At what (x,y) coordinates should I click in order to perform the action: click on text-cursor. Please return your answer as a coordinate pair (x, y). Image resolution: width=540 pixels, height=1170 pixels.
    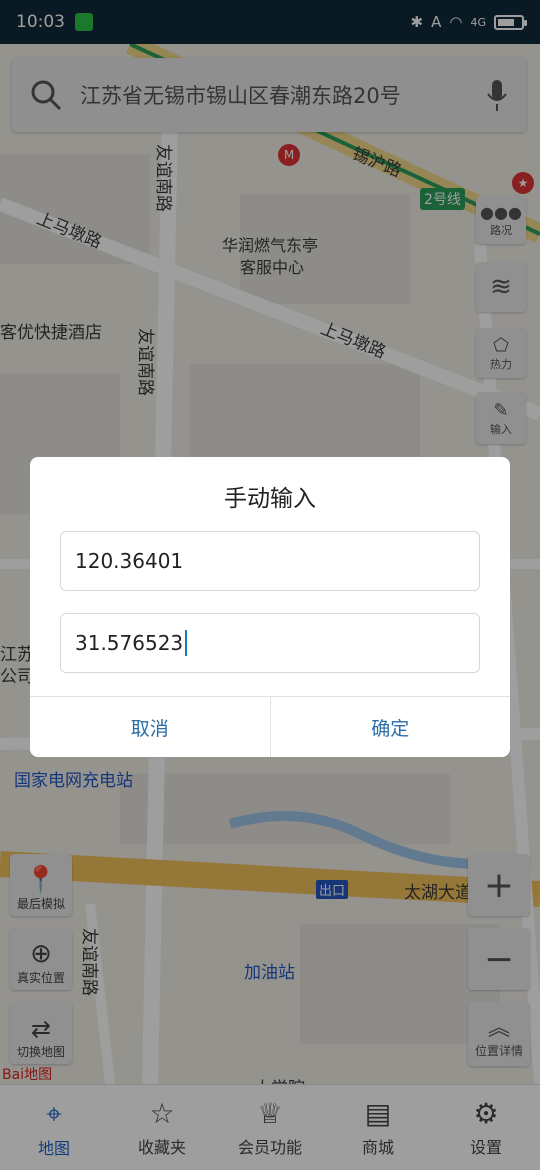
    Looking at the image, I should click on (186, 643).